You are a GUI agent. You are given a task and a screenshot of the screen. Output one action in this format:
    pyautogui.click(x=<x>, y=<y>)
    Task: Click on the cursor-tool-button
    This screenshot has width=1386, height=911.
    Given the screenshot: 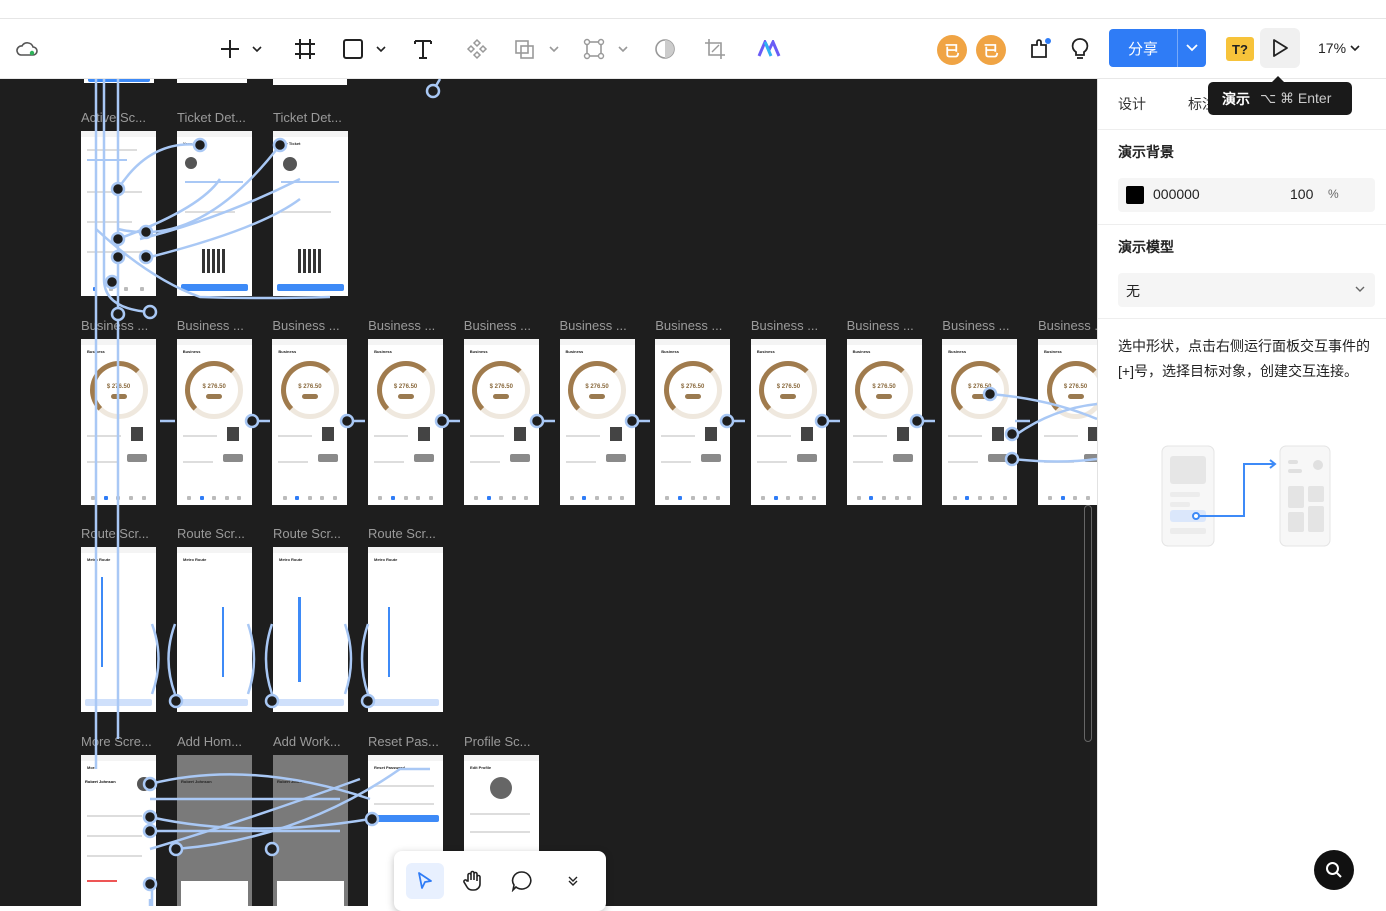 What is the action you would take?
    pyautogui.click(x=425, y=881)
    